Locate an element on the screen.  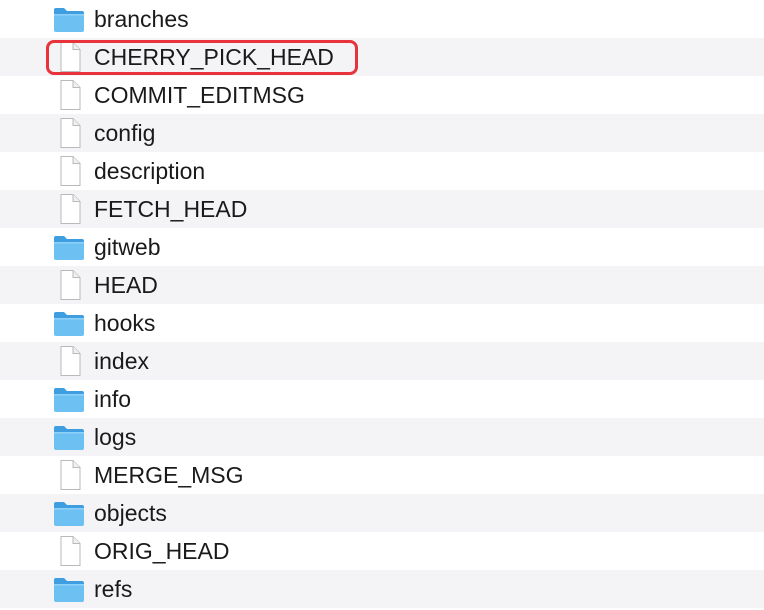
folder-row: hooks is located at coordinates (382, 323).